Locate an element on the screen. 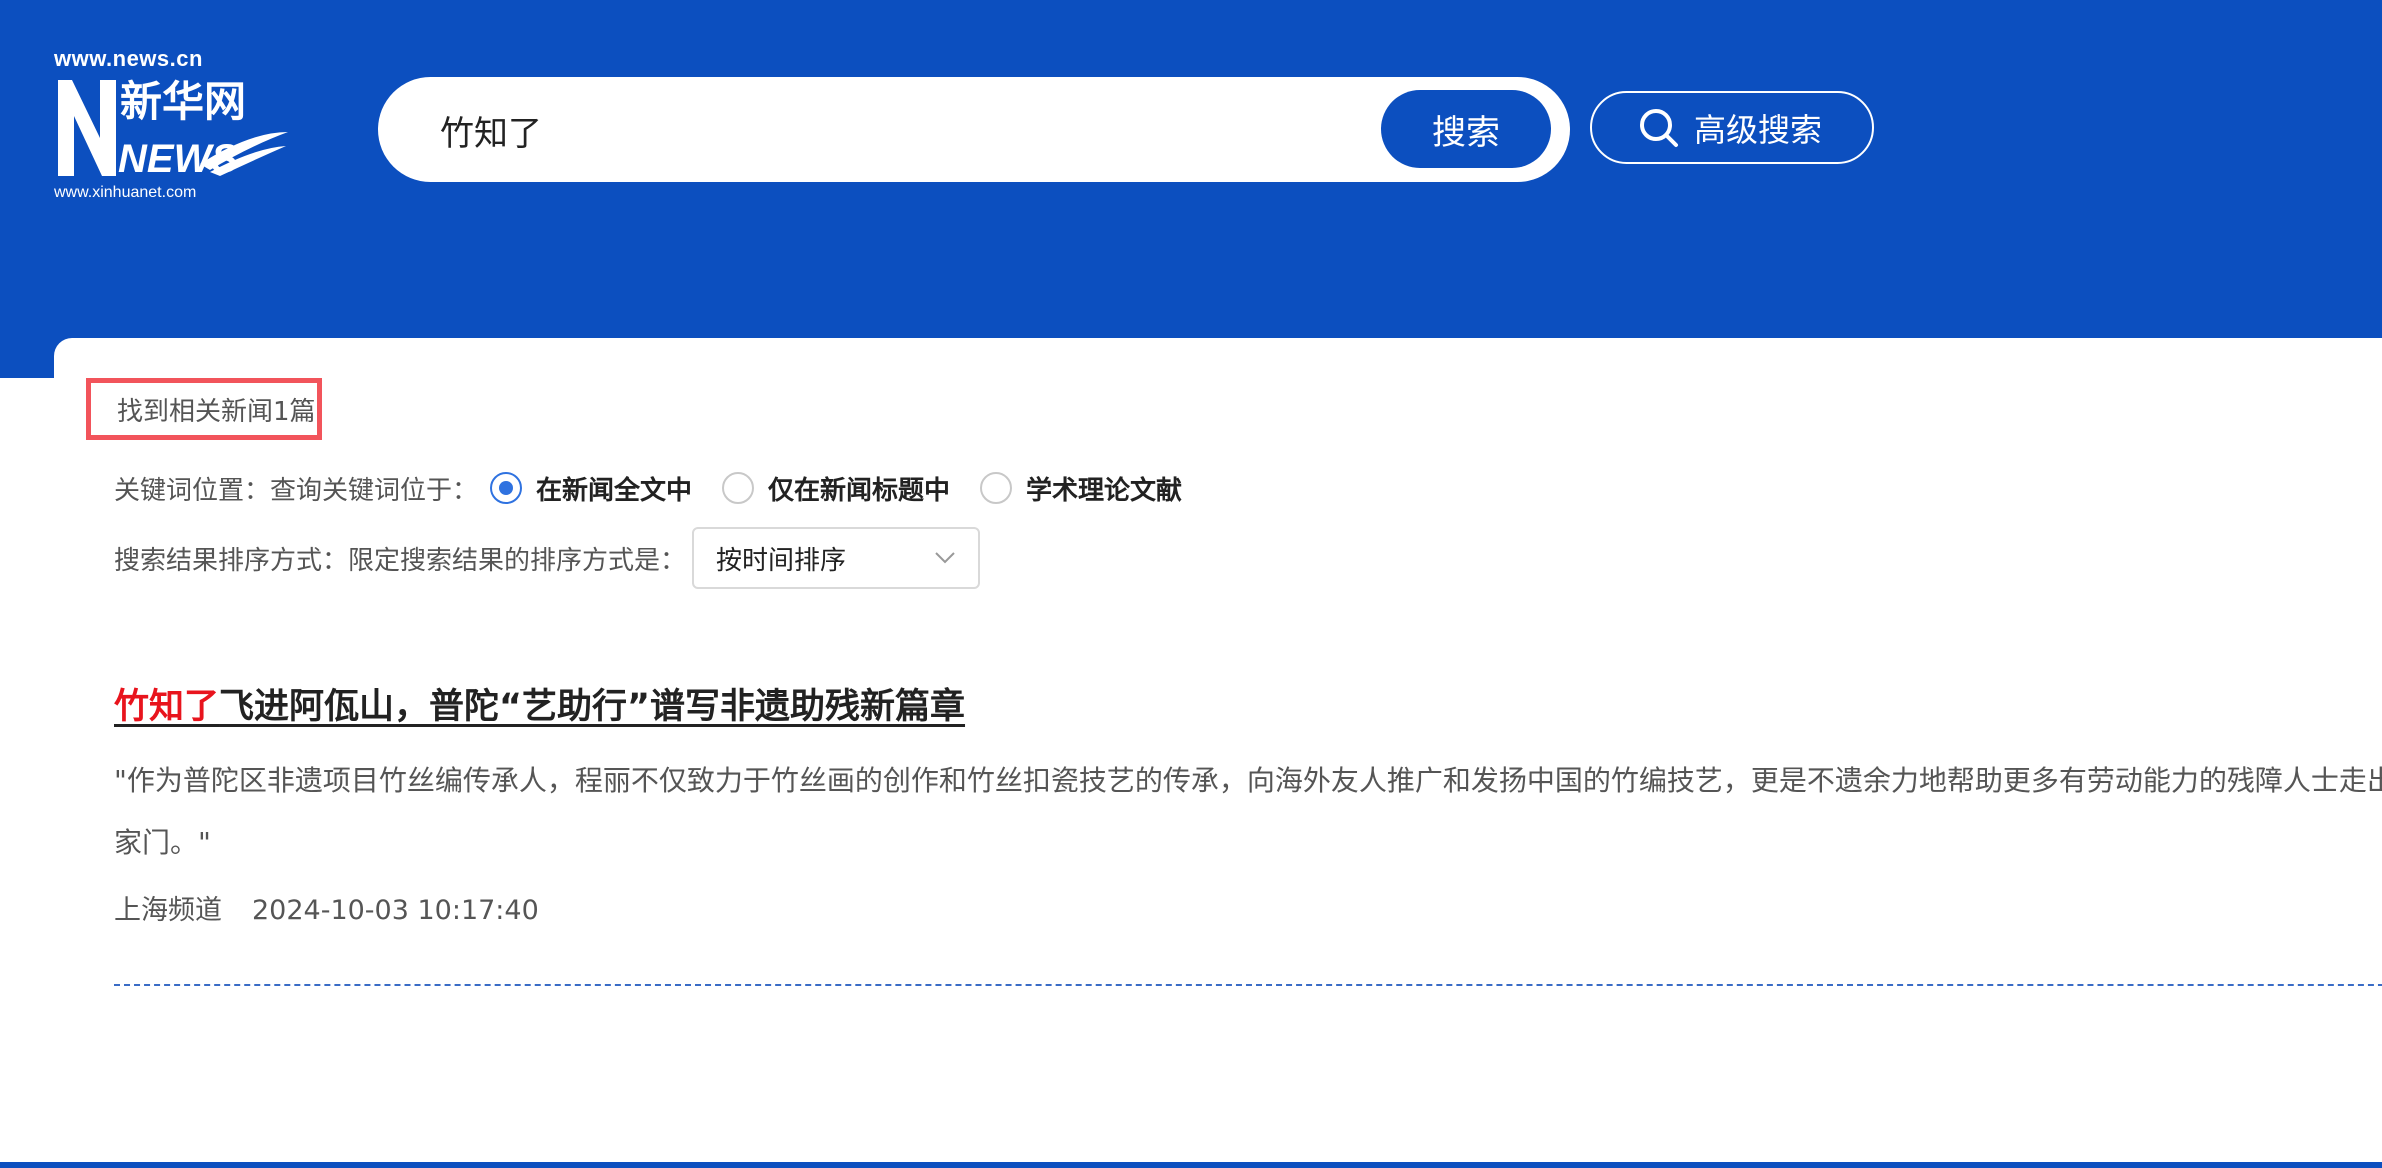 The height and width of the screenshot is (1168, 2382). result-divider is located at coordinates (1248, 985).